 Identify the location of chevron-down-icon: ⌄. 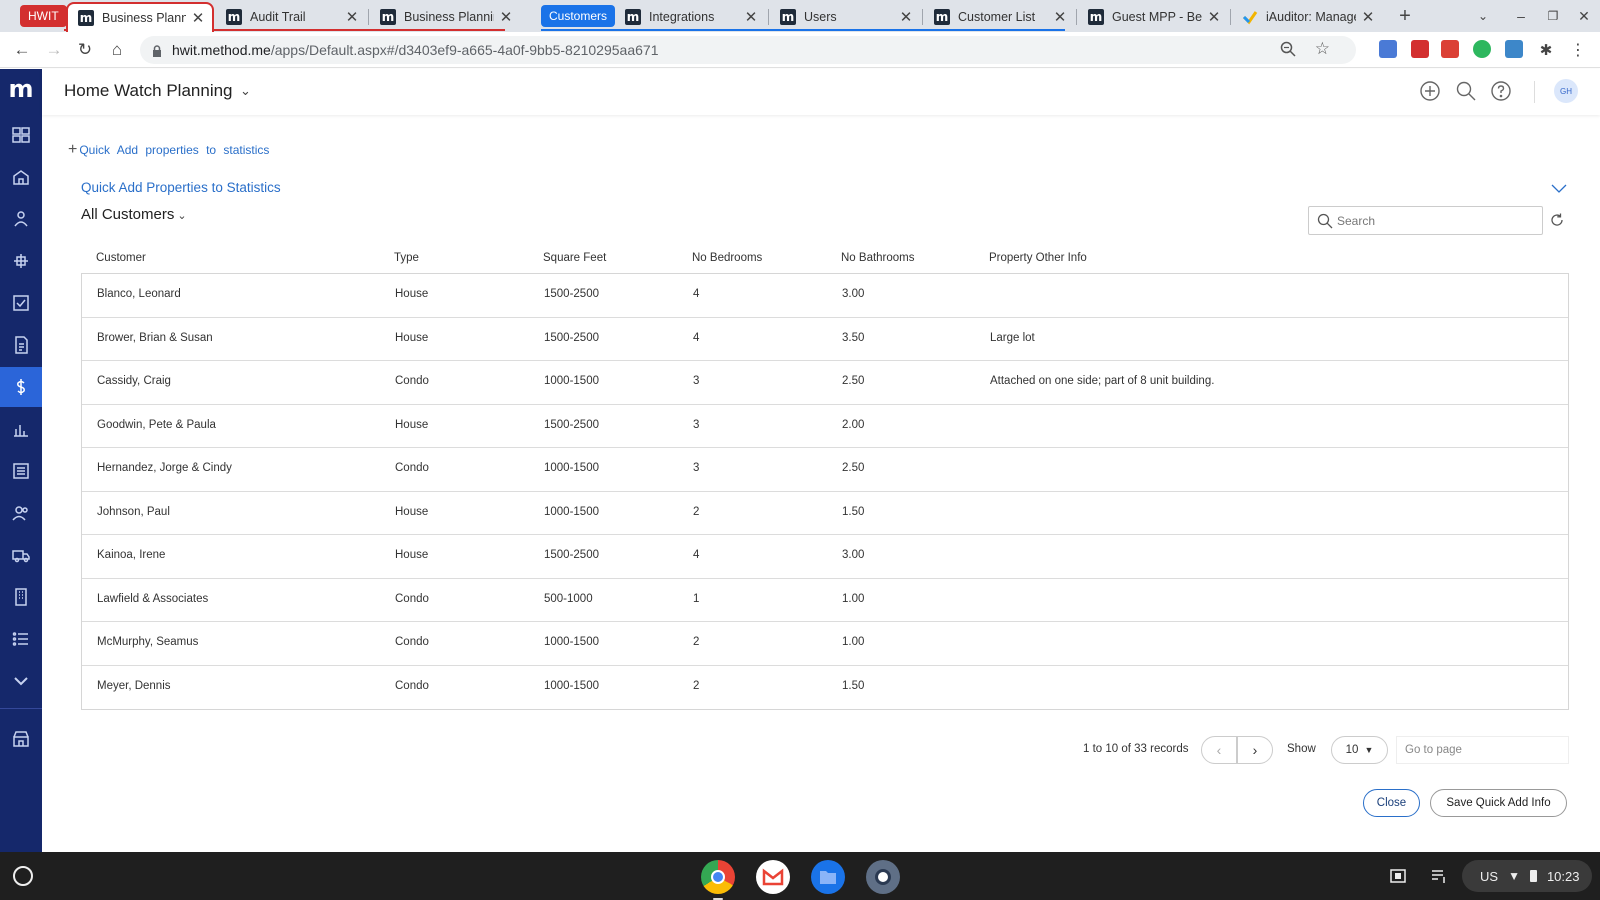
(245, 91).